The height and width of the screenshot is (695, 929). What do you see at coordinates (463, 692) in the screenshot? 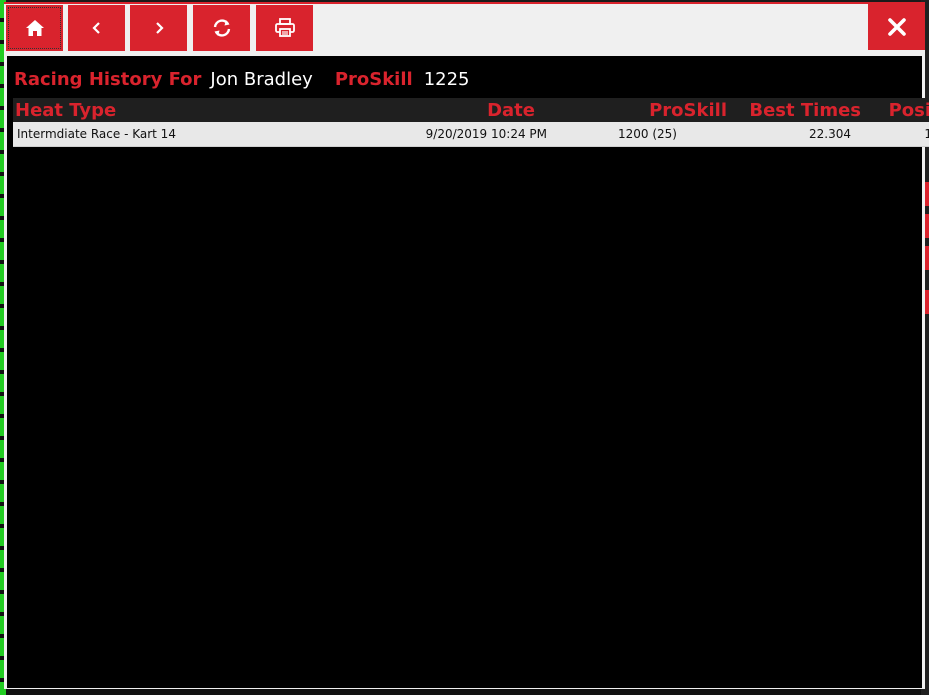
I see `background-app-bottom-edge` at bounding box center [463, 692].